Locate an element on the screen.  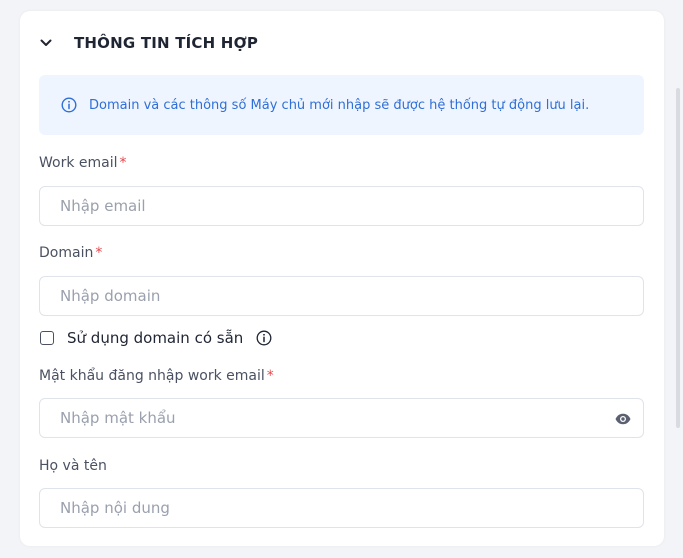
section-header: THÔNG TIN TÍCH HỢP is located at coordinates (148, 43).